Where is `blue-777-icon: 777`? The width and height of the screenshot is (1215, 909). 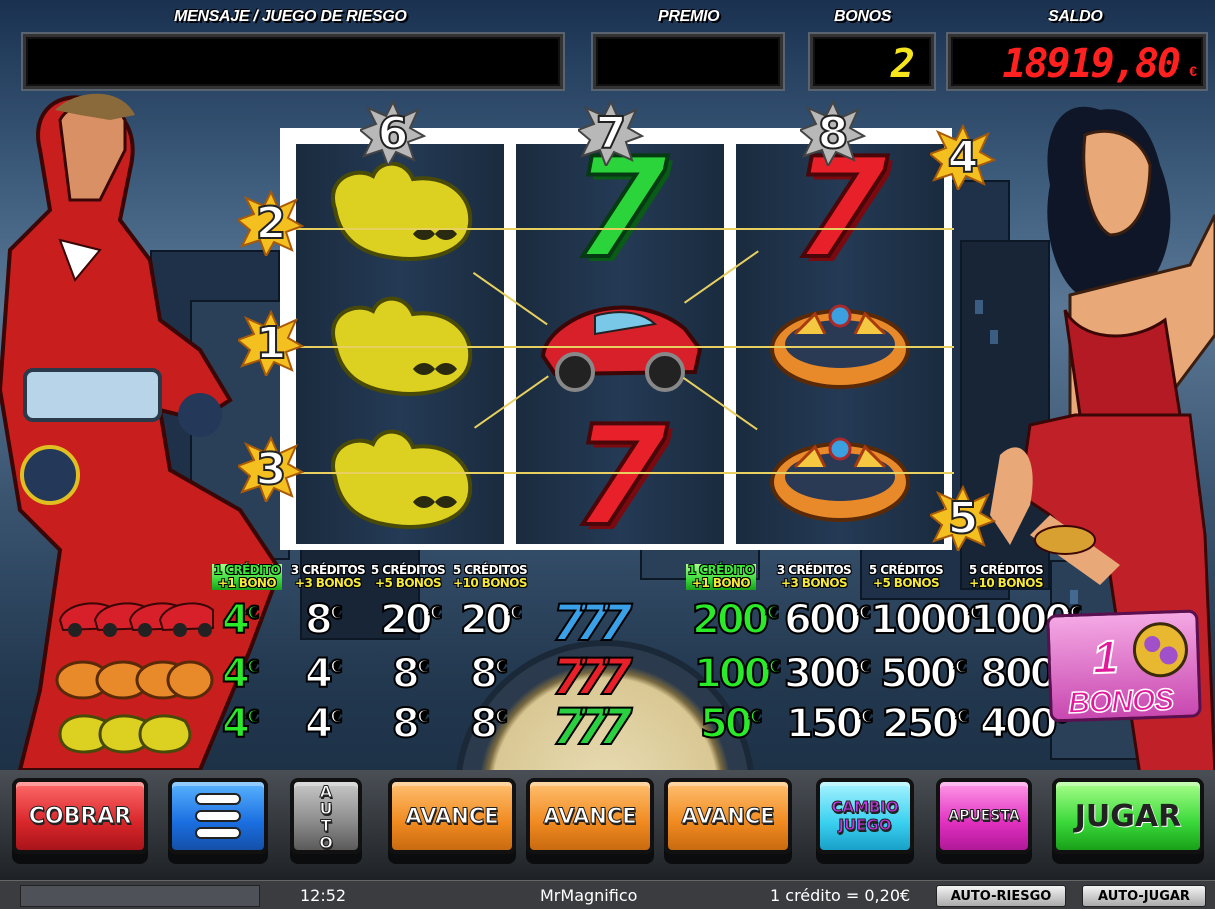 blue-777-icon: 777 is located at coordinates (592, 623).